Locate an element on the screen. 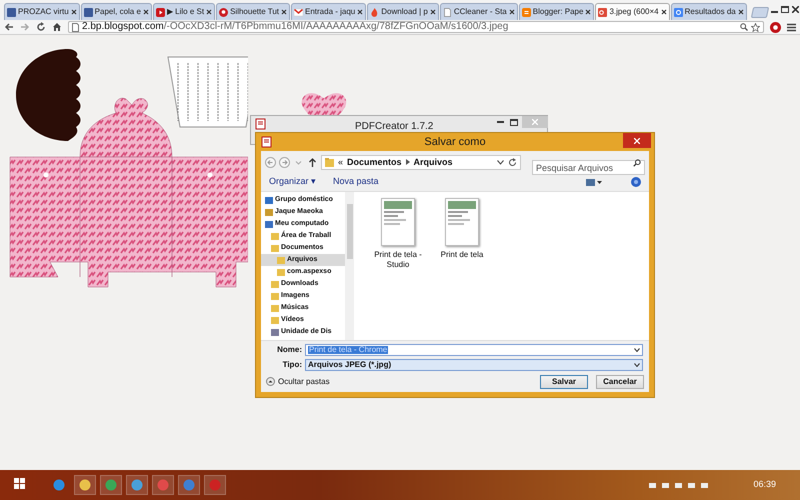 The image size is (800, 500). search-icon is located at coordinates (637, 162).